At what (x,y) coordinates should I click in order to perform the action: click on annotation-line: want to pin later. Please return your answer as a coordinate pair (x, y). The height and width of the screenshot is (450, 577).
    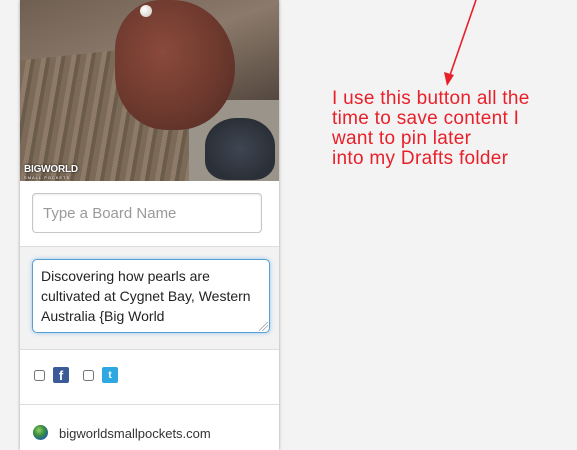
    Looking at the image, I should click on (402, 138).